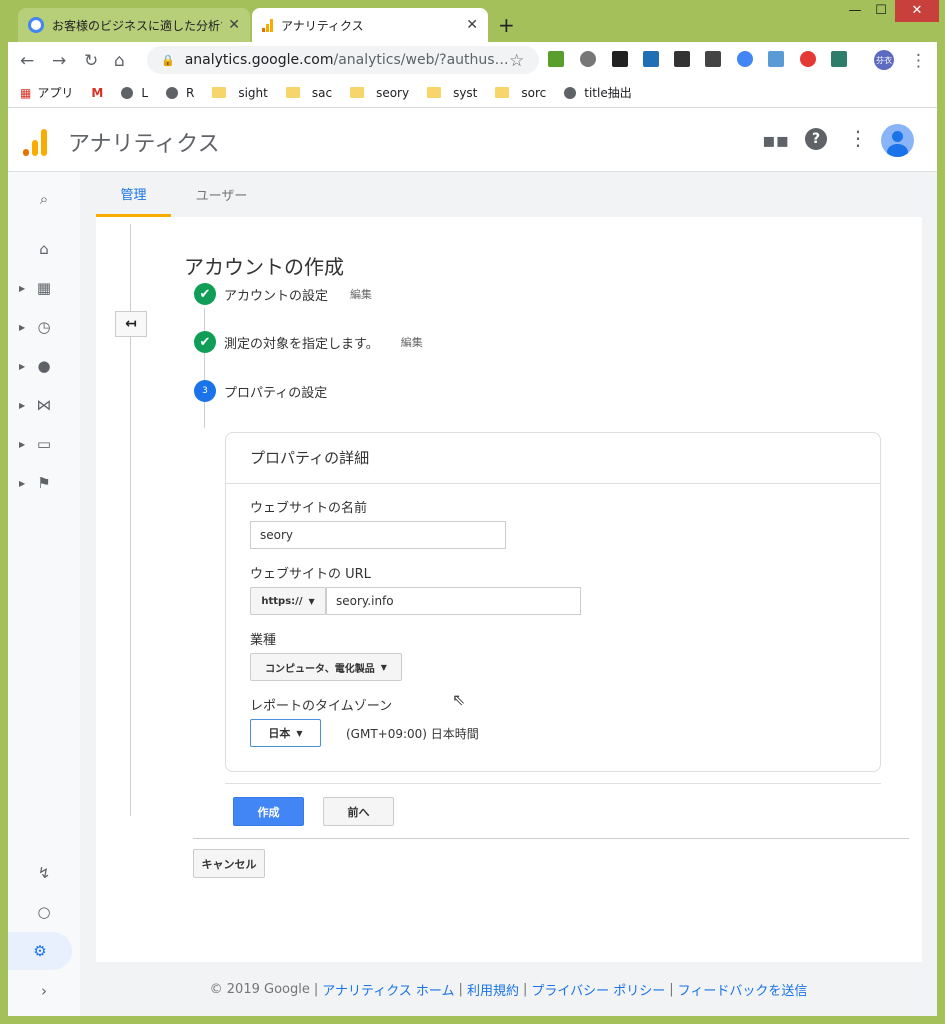 The height and width of the screenshot is (1024, 945). What do you see at coordinates (745, 59) in the screenshot?
I see `search-extension-icon` at bounding box center [745, 59].